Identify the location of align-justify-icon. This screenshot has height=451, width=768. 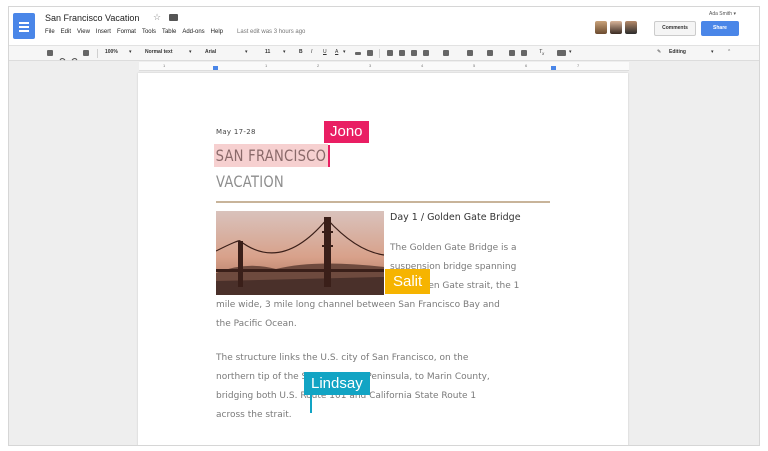
(426, 53).